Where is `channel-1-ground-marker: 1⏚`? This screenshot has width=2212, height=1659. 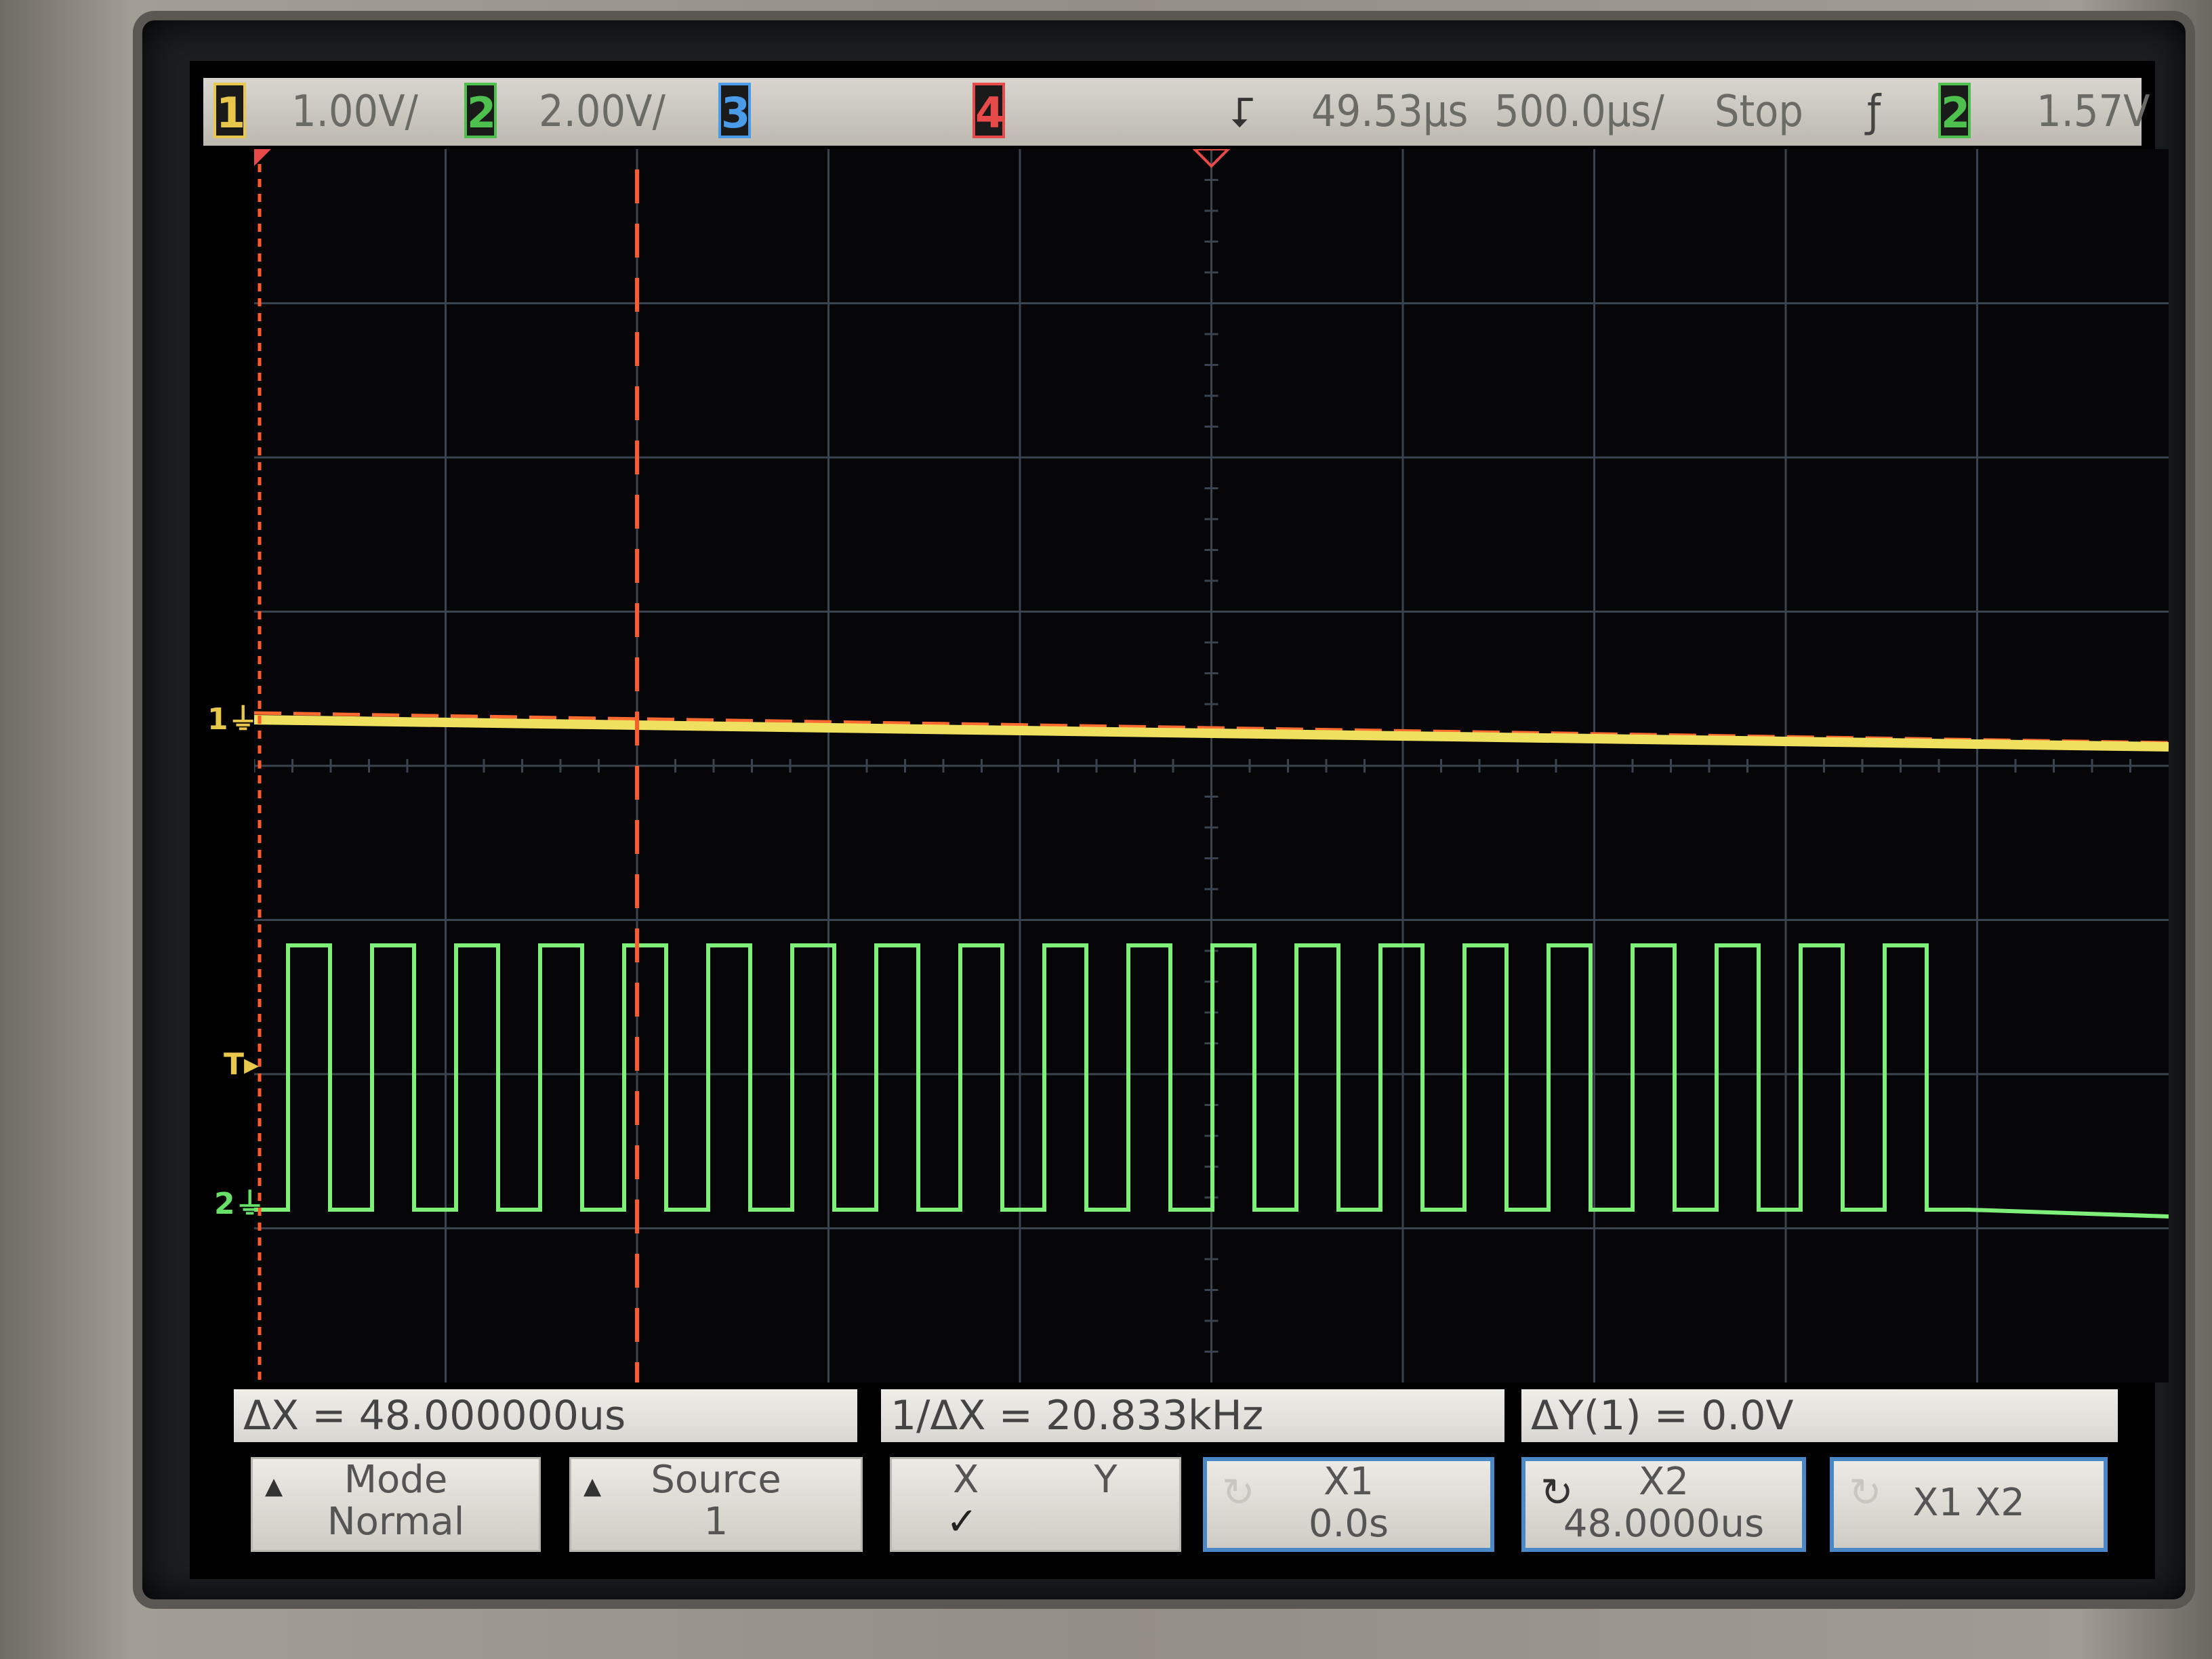 channel-1-ground-marker: 1⏚ is located at coordinates (232, 719).